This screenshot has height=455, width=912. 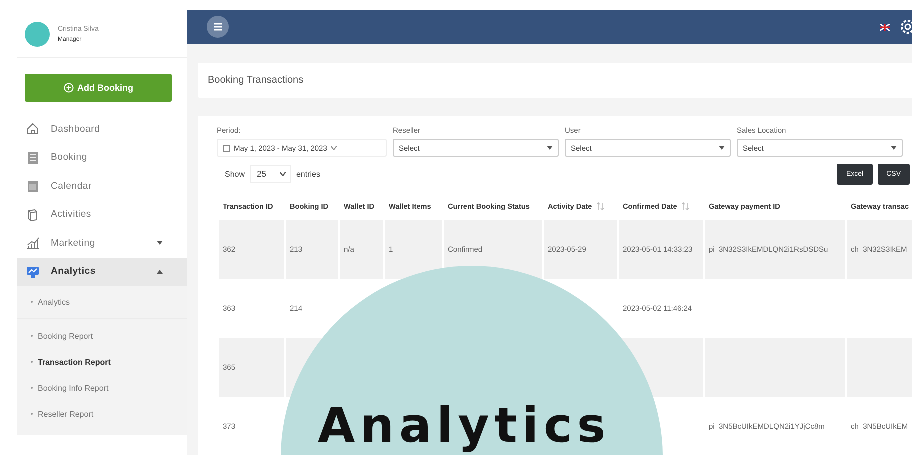 What do you see at coordinates (102, 186) in the screenshot?
I see `sidebar-item: Calendar` at bounding box center [102, 186].